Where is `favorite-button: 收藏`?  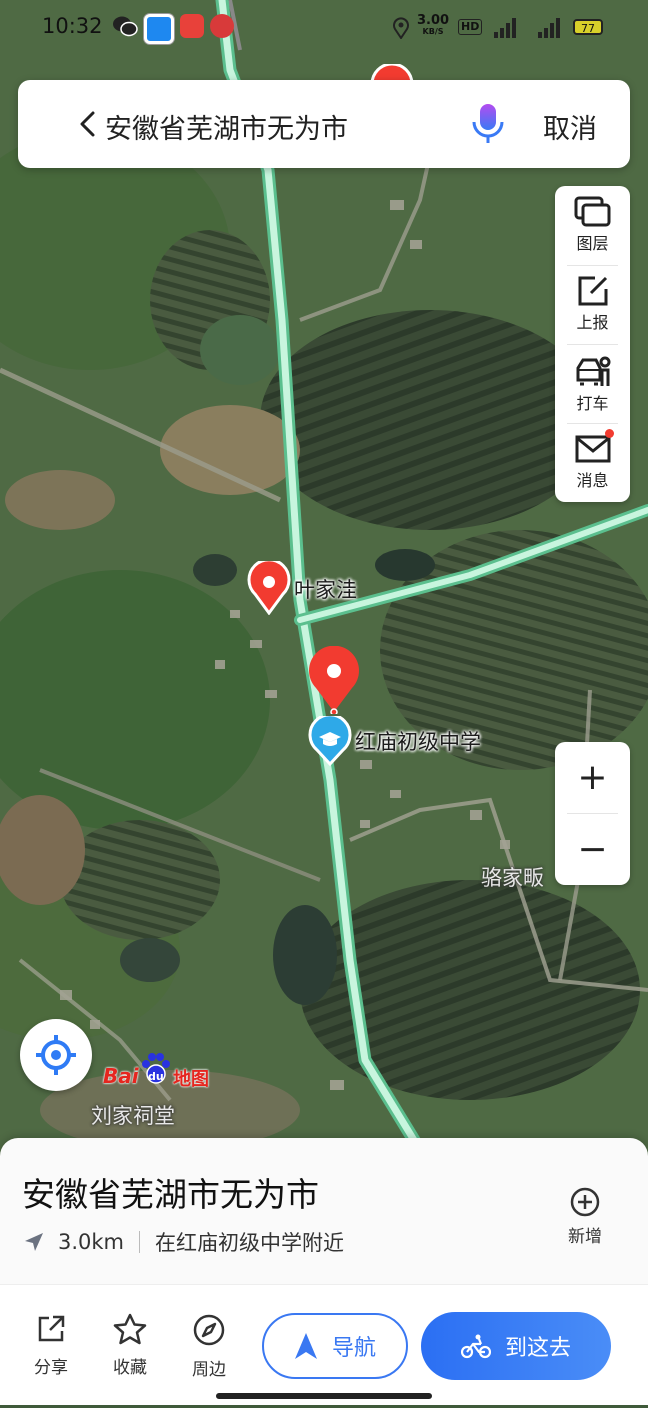
favorite-button: 收藏 is located at coordinates (130, 1345).